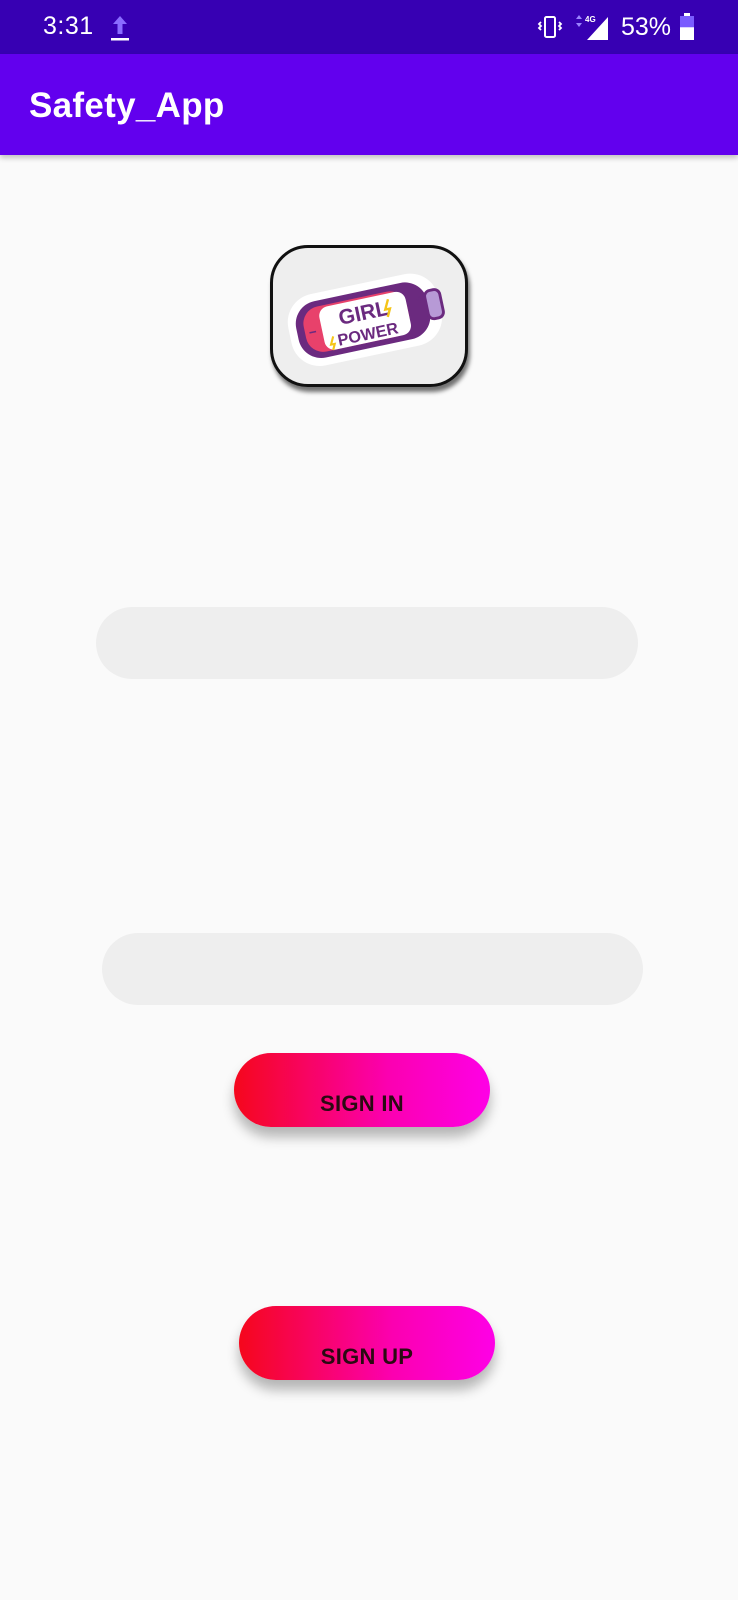  I want to click on app-bar: Safety_App, so click(369, 104).